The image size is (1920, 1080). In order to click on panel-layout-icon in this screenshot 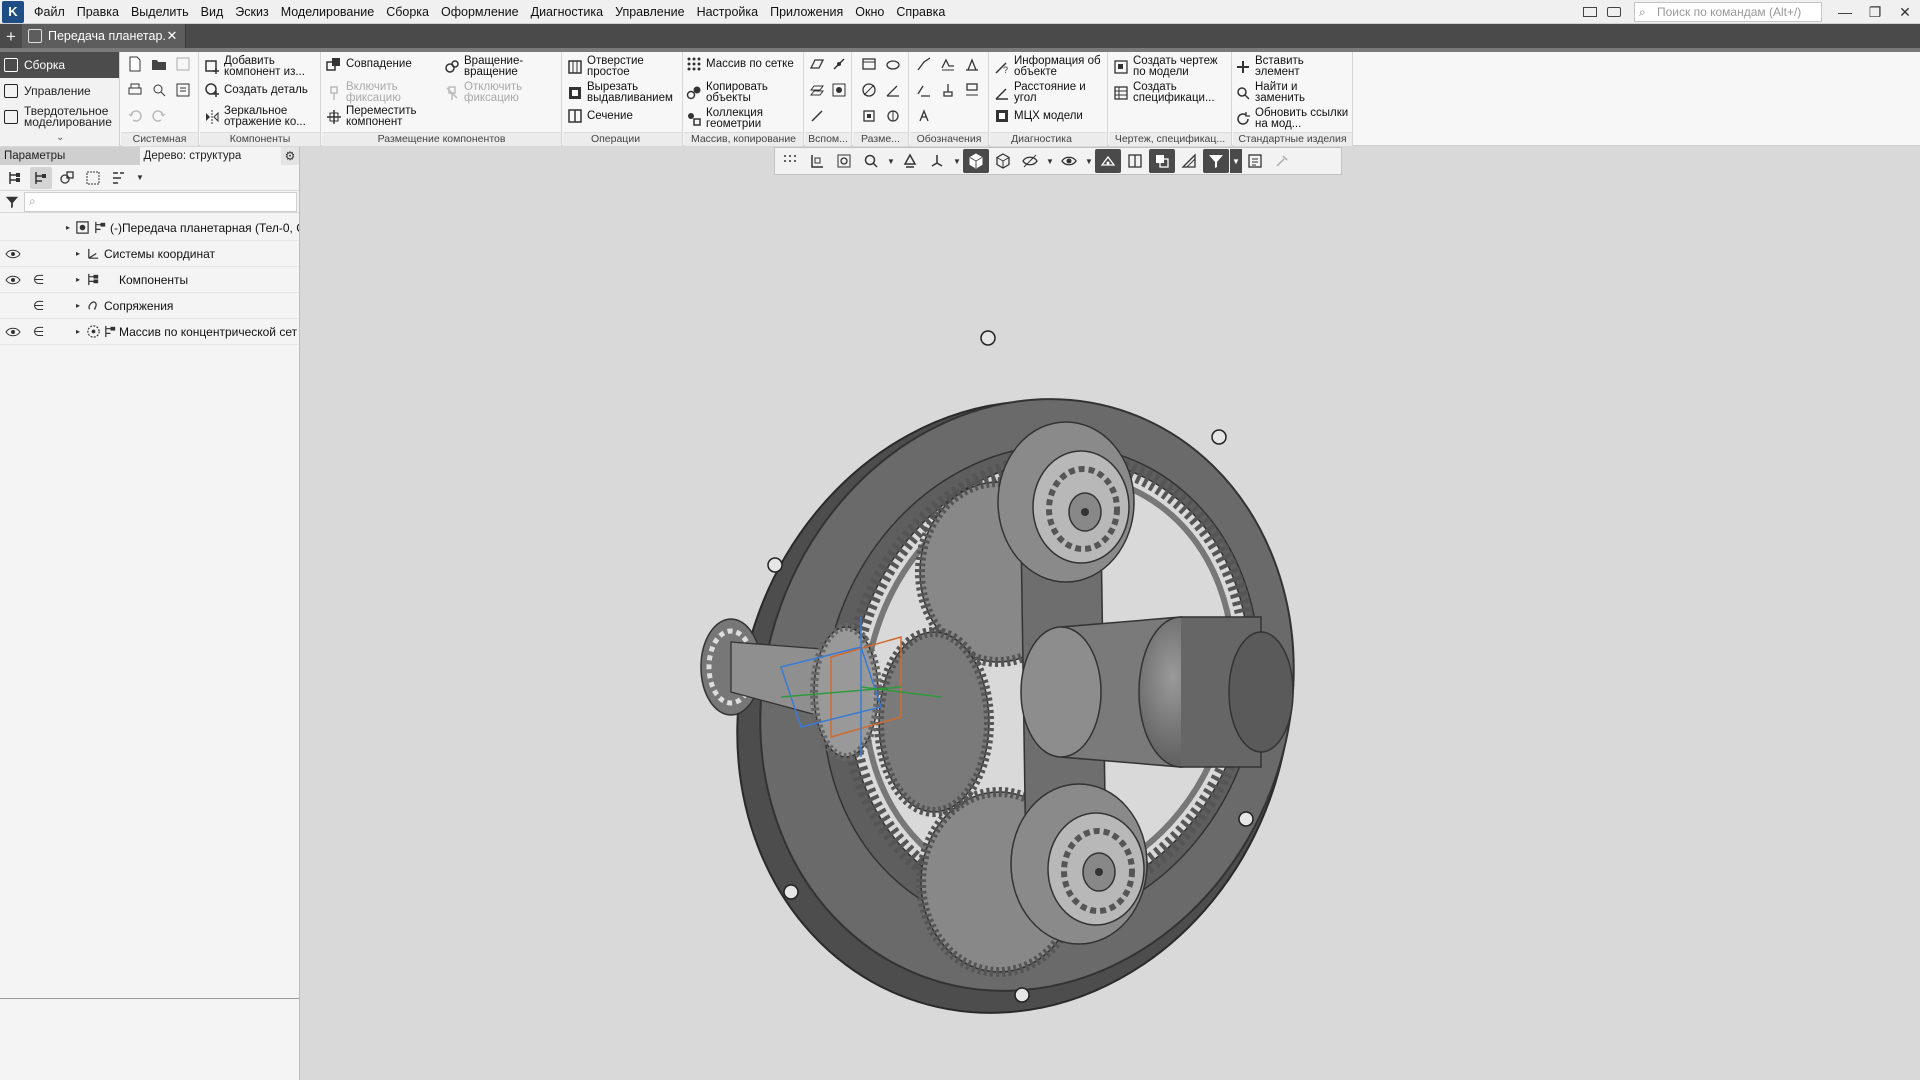, I will do `click(1590, 12)`.